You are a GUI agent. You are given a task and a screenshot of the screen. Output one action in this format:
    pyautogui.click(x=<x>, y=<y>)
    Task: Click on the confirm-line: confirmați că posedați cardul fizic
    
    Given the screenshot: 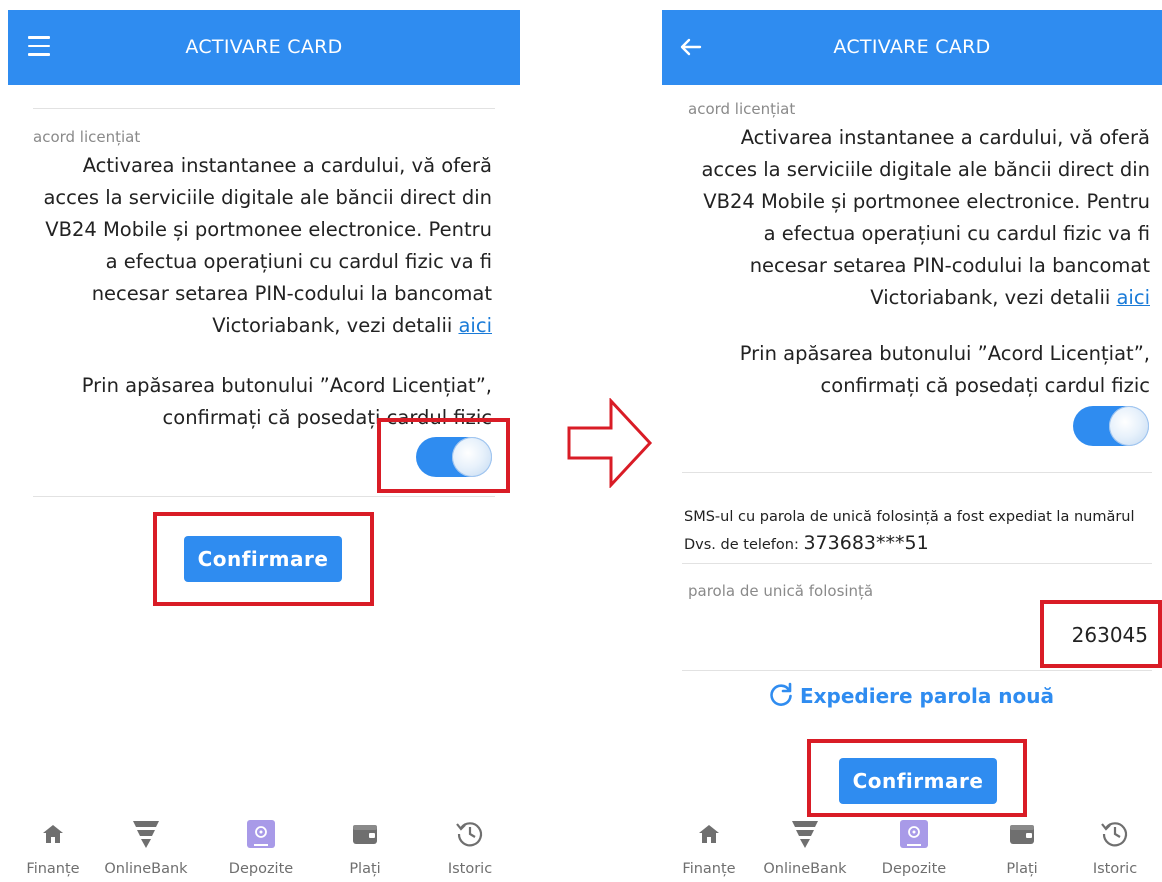 What is the action you would take?
    pyautogui.click(x=985, y=385)
    